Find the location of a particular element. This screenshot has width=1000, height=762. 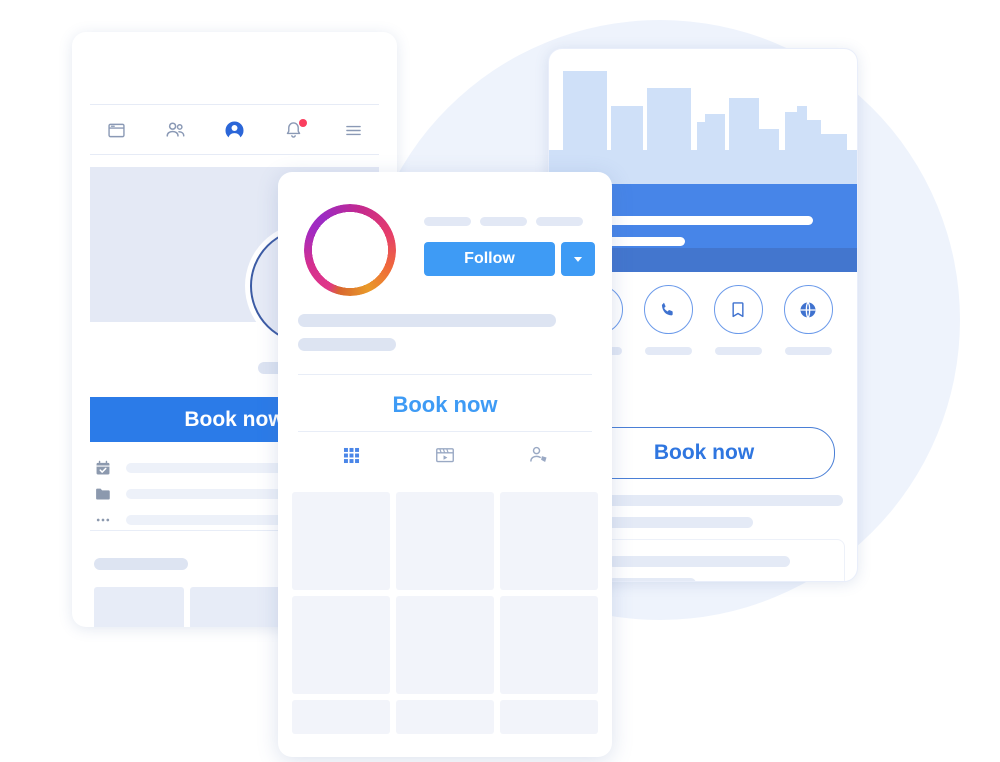

profile-stats is located at coordinates (503, 221).